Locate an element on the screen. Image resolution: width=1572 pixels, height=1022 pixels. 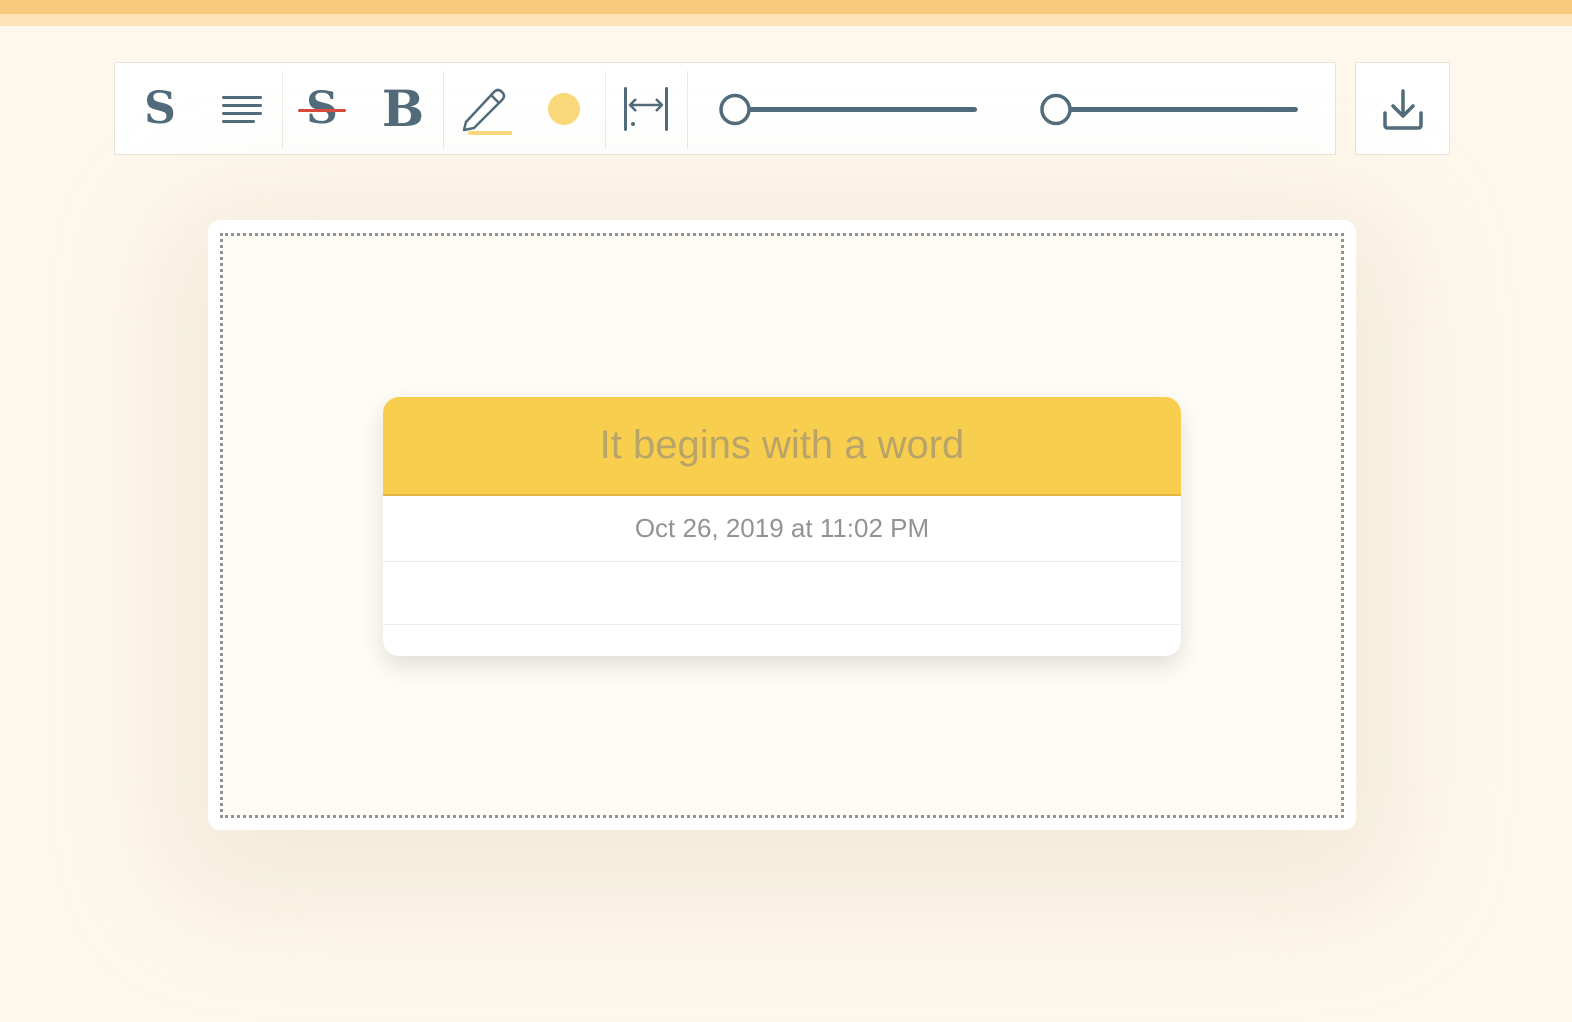
font-style-icon: S is located at coordinates (160, 108).